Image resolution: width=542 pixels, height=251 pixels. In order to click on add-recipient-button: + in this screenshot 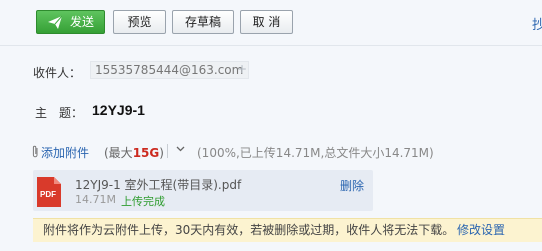, I will do `click(242, 69)`.